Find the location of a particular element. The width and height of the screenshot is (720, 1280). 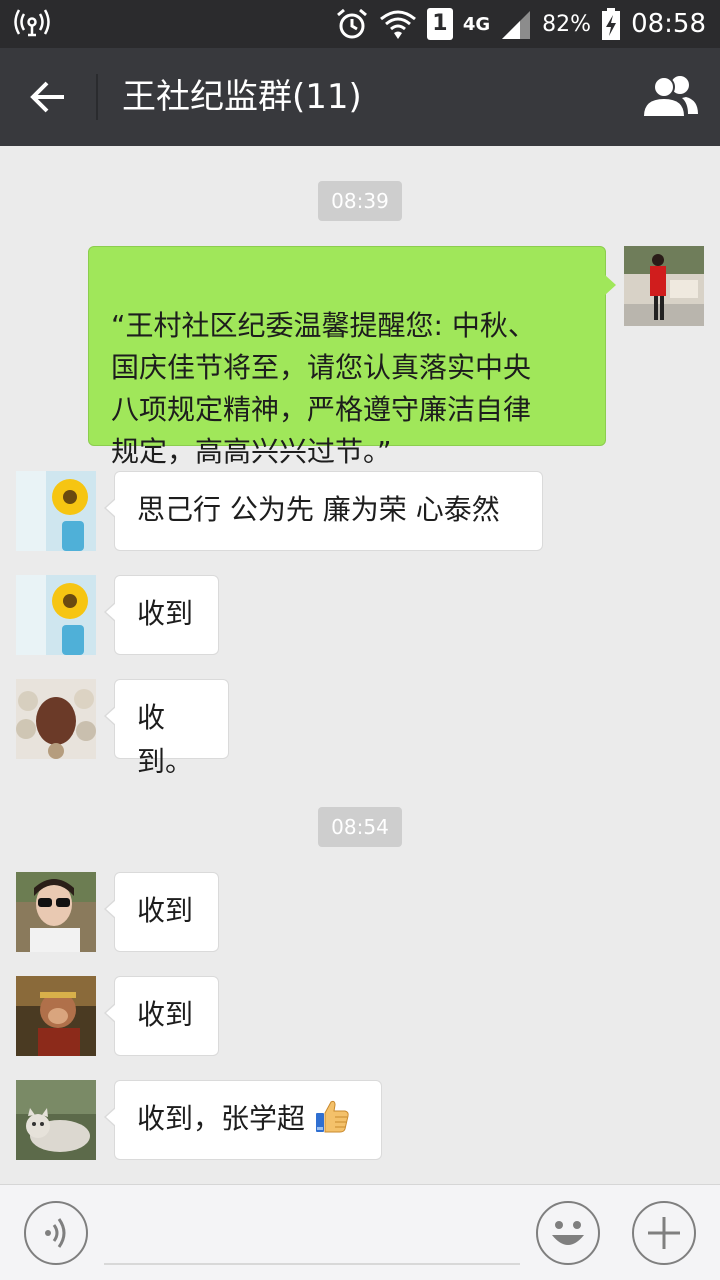

input-bar is located at coordinates (360, 1232).